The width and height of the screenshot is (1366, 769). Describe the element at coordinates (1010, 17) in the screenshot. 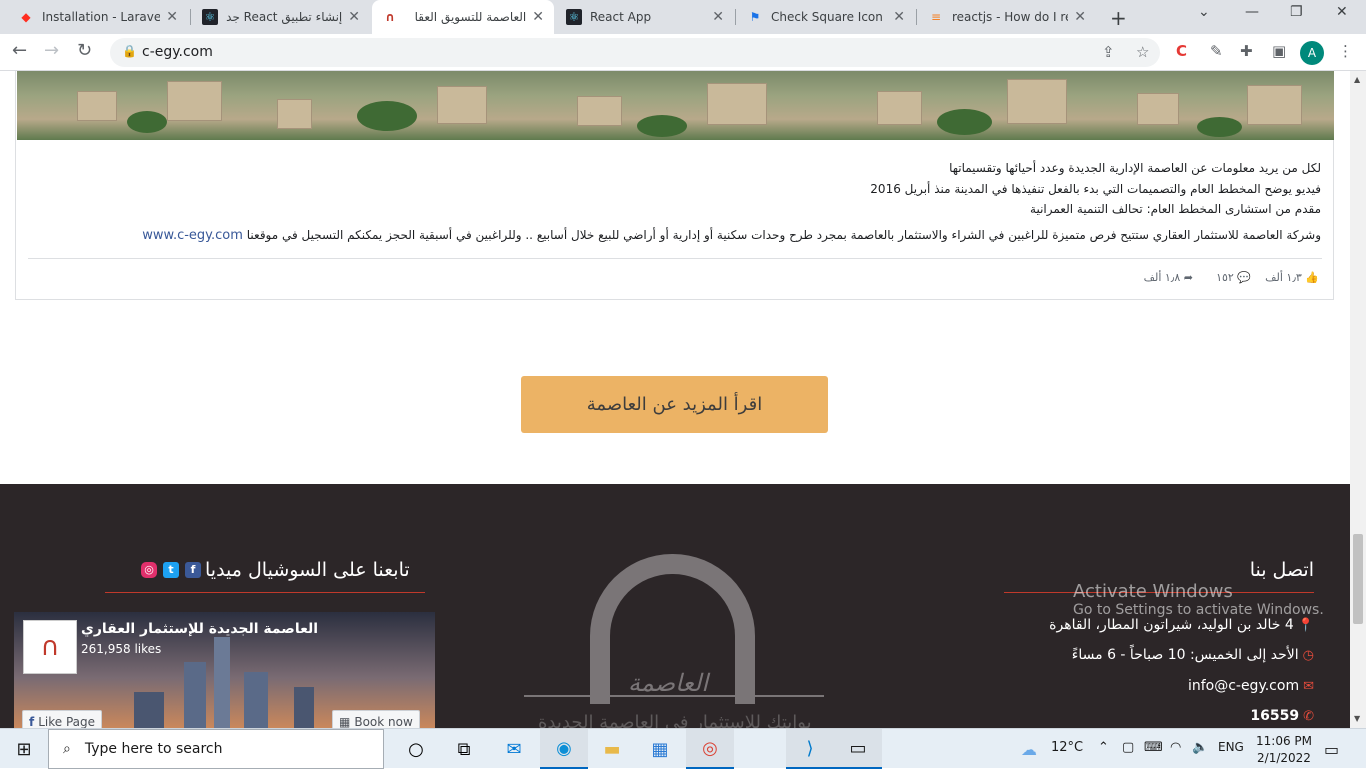

I see `tab-title: reactjs - How do I refe` at that location.